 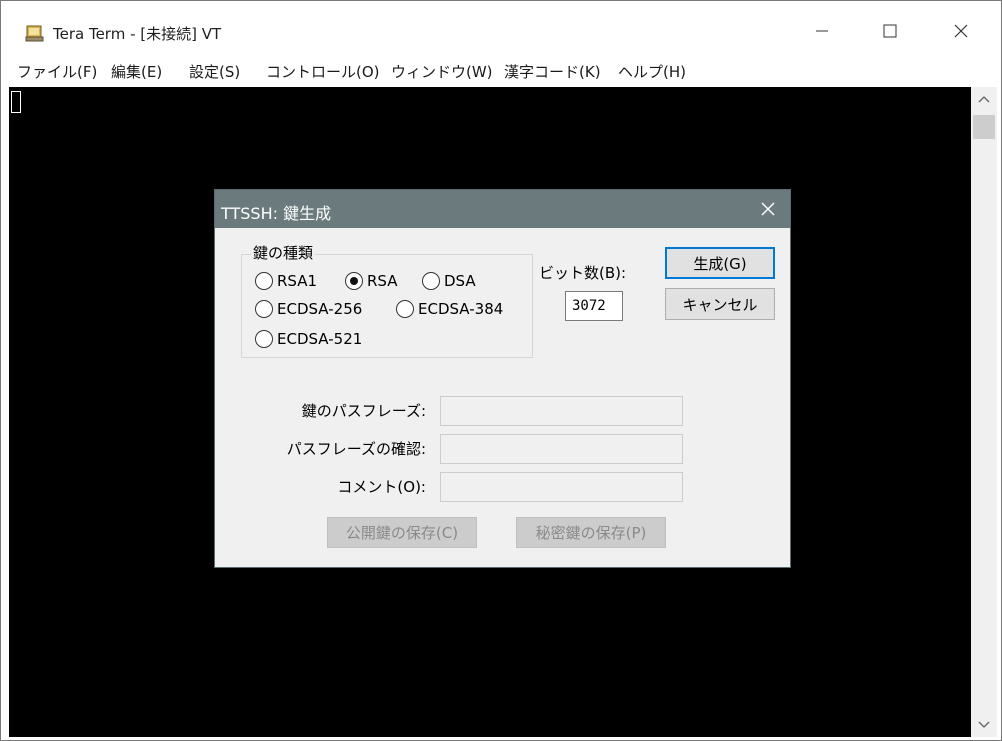 I want to click on comment-field, so click(x=561, y=487).